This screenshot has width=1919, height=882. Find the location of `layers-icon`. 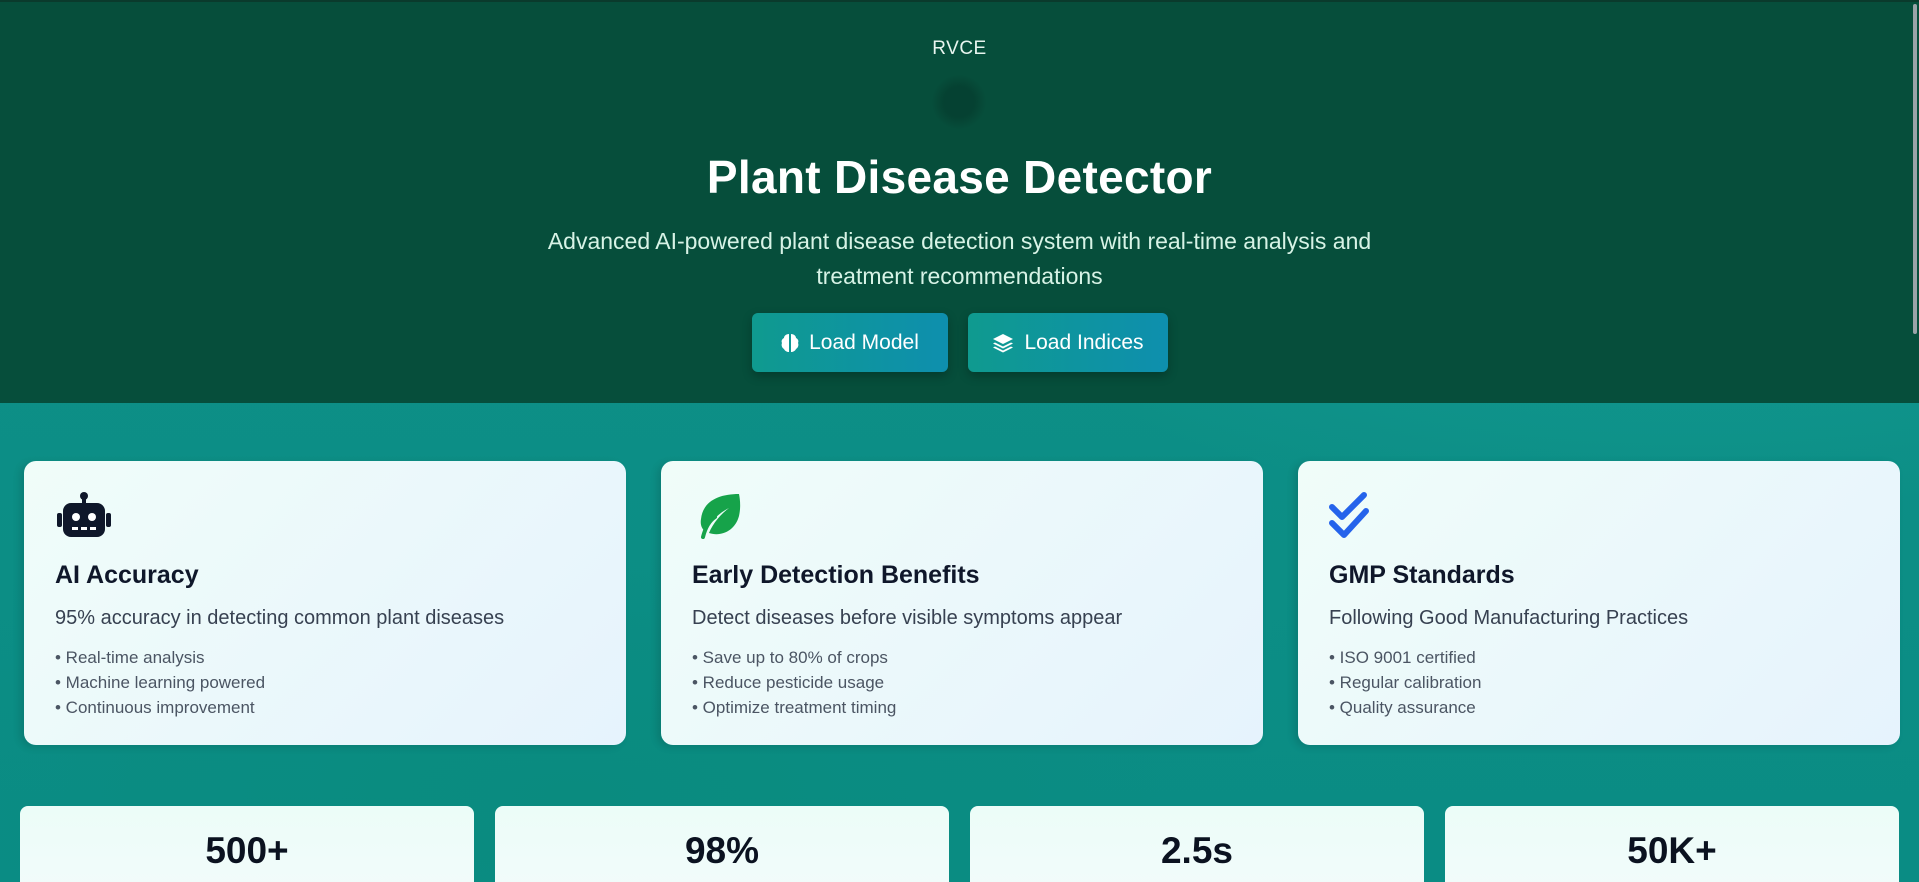

layers-icon is located at coordinates (1003, 343).